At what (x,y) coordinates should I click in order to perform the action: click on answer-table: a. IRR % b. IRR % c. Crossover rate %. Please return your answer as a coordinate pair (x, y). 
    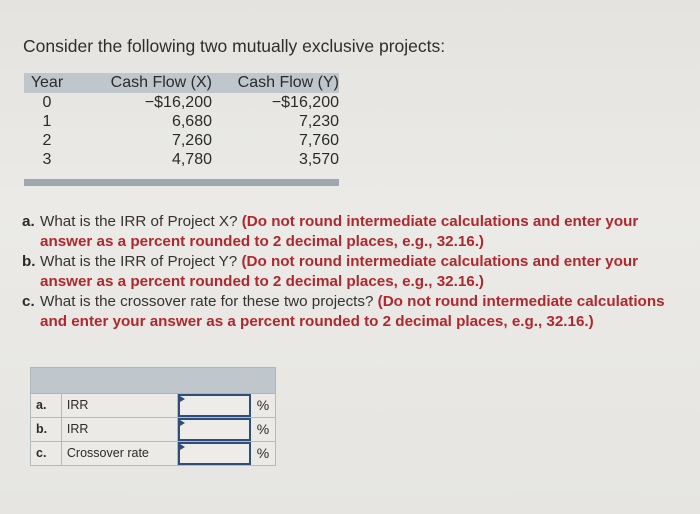
    Looking at the image, I should click on (153, 416).